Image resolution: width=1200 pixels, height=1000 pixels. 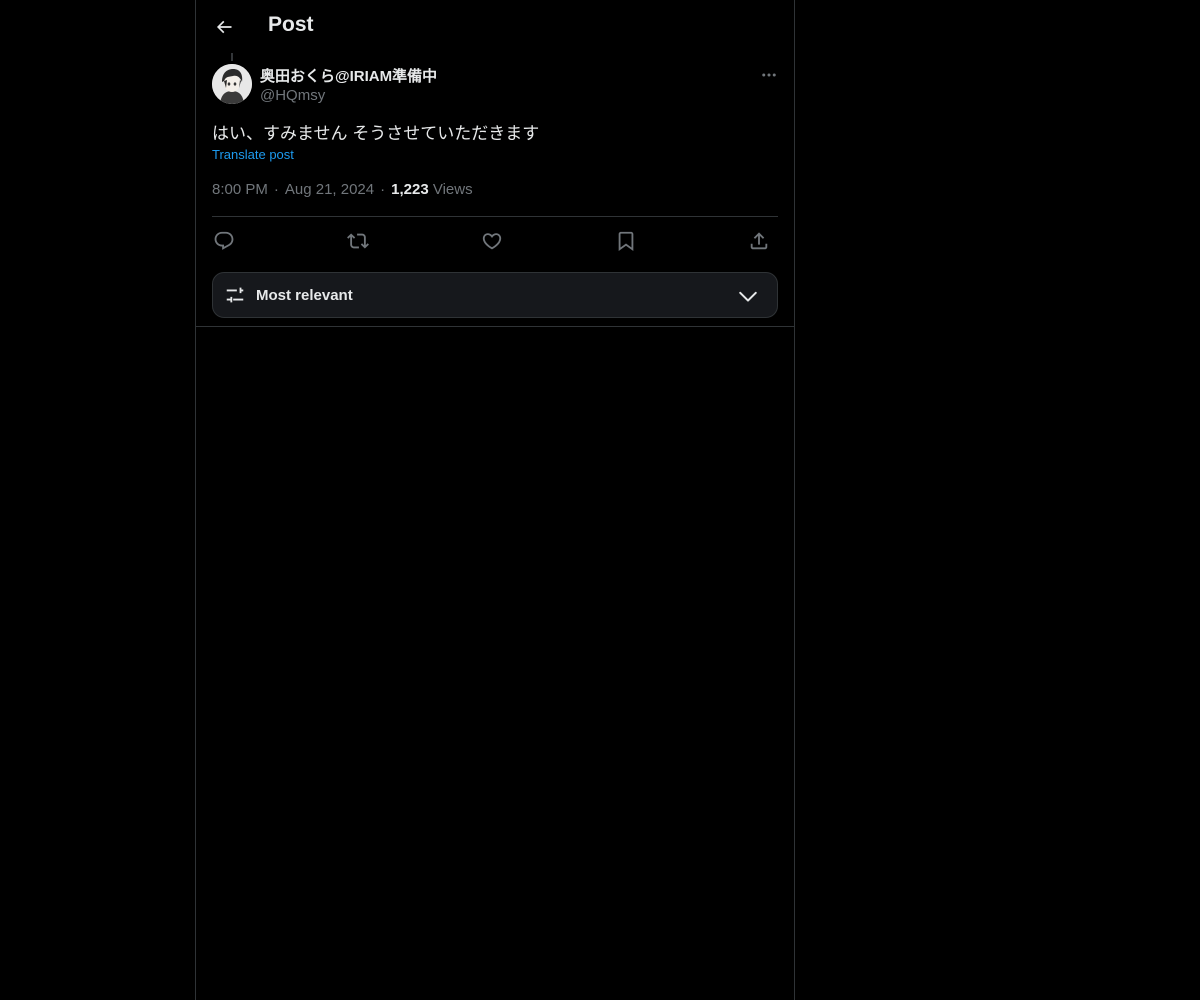 I want to click on bookmark-icon, so click(x=626, y=241).